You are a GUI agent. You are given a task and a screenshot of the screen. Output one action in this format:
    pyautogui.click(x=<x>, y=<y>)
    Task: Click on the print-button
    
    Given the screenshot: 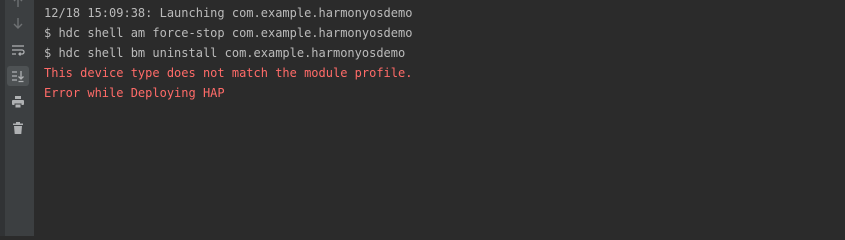 What is the action you would take?
    pyautogui.click(x=18, y=102)
    